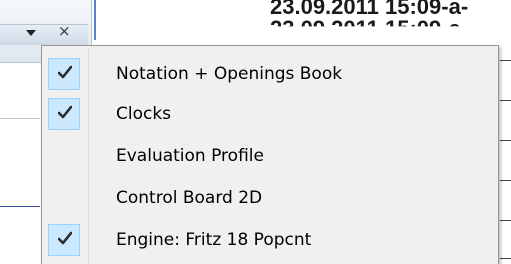  Describe the element at coordinates (64, 31) in the screenshot. I see `close-icon: ×` at that location.